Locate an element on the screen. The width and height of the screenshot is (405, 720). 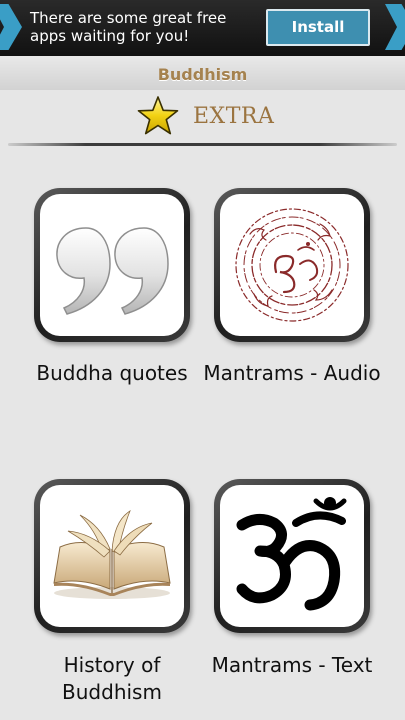
quote-marks-icon is located at coordinates (112, 271).